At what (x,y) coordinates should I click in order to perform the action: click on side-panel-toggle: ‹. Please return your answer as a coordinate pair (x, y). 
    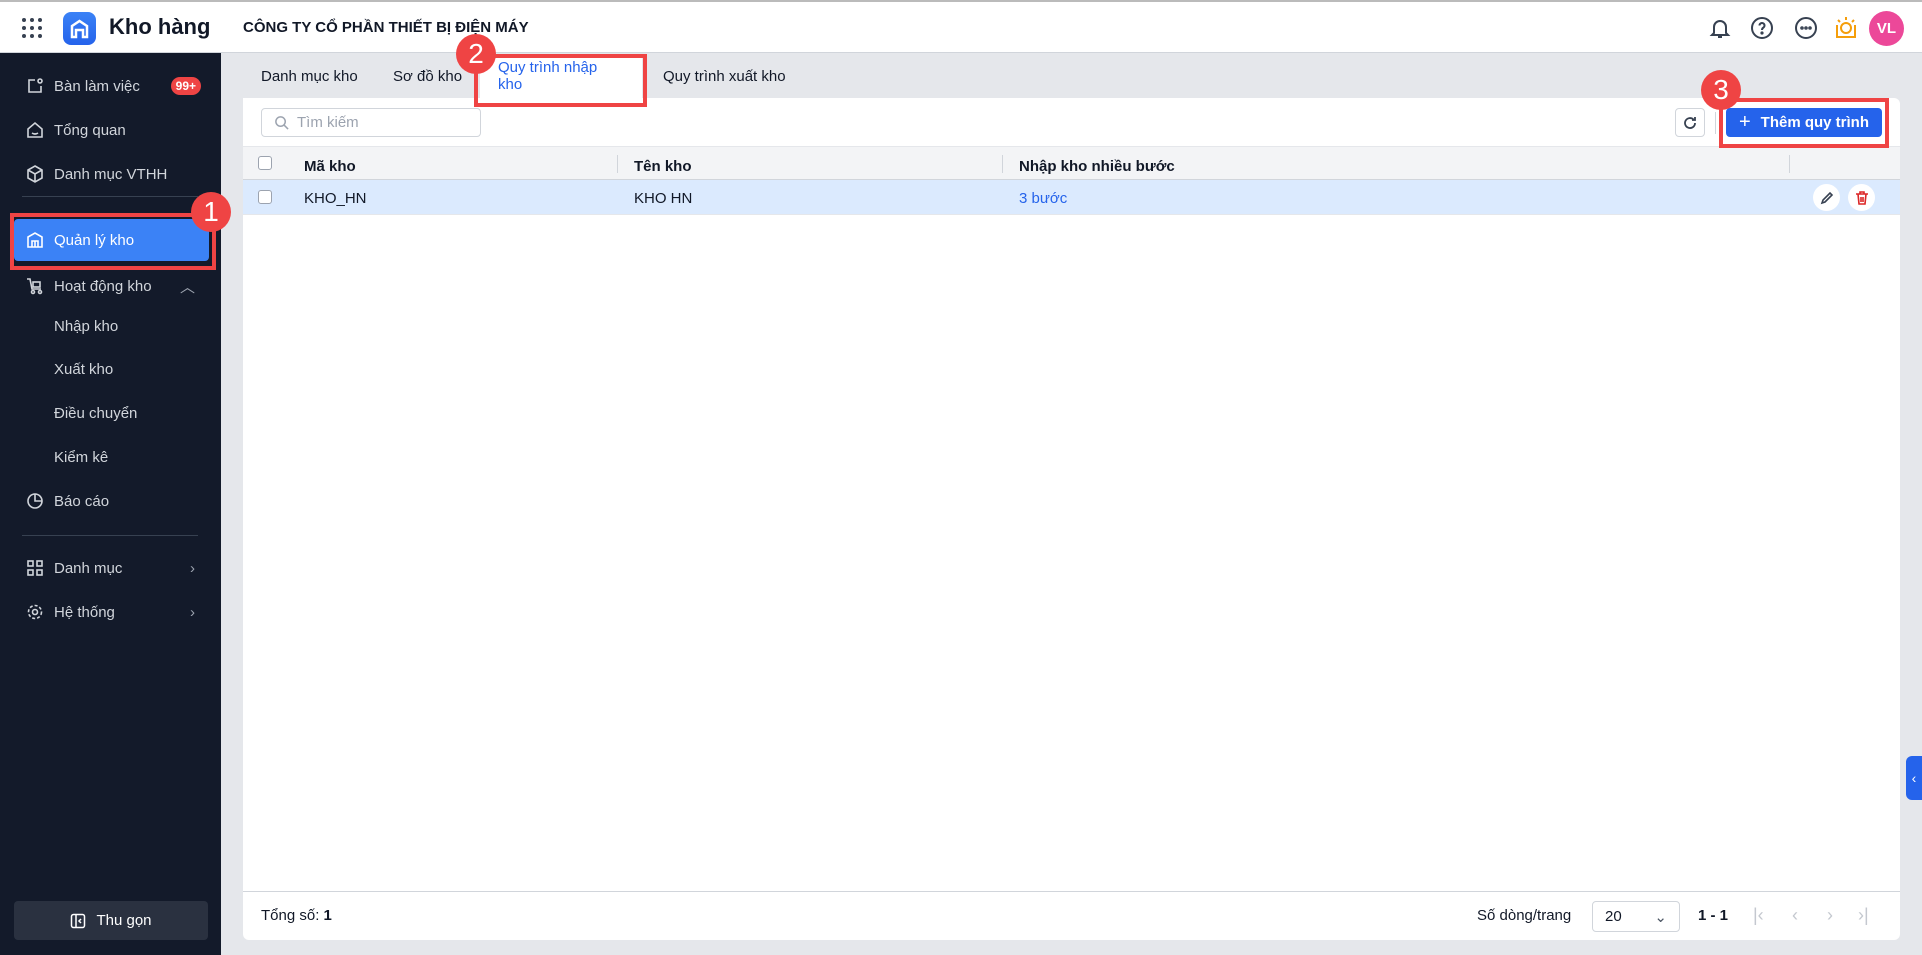
    Looking at the image, I should click on (1914, 778).